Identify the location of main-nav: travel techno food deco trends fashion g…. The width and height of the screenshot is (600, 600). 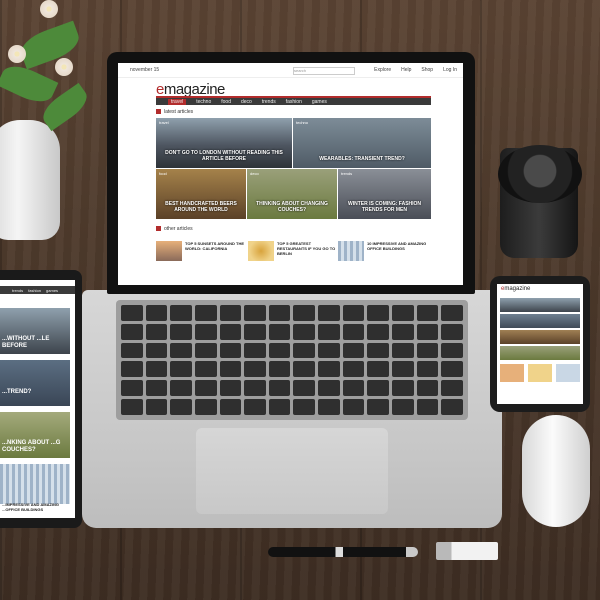
(293, 100).